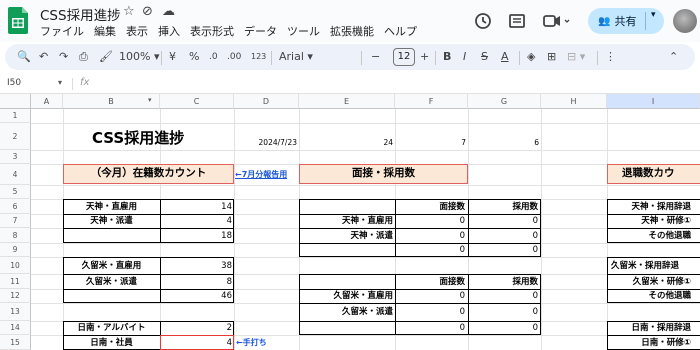 This screenshot has height=350, width=700. What do you see at coordinates (24, 57) in the screenshot?
I see `search-icon: 🔍` at bounding box center [24, 57].